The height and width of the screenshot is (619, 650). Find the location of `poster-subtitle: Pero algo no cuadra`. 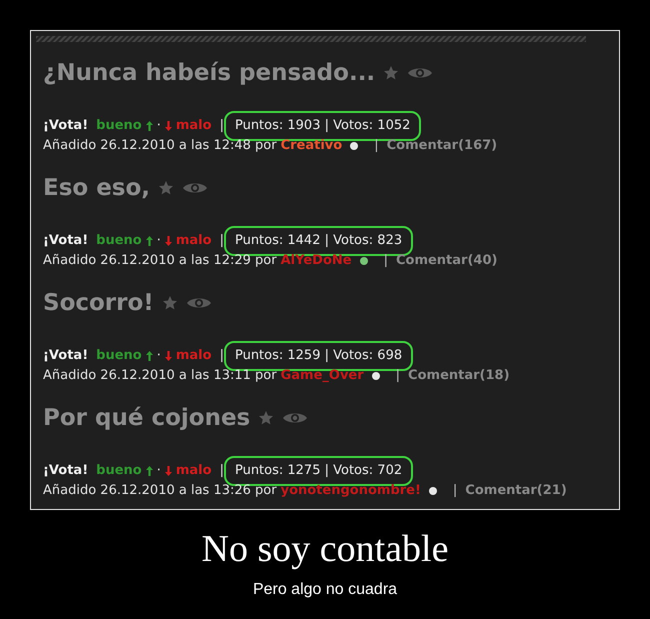

poster-subtitle: Pero algo no cuadra is located at coordinates (325, 590).